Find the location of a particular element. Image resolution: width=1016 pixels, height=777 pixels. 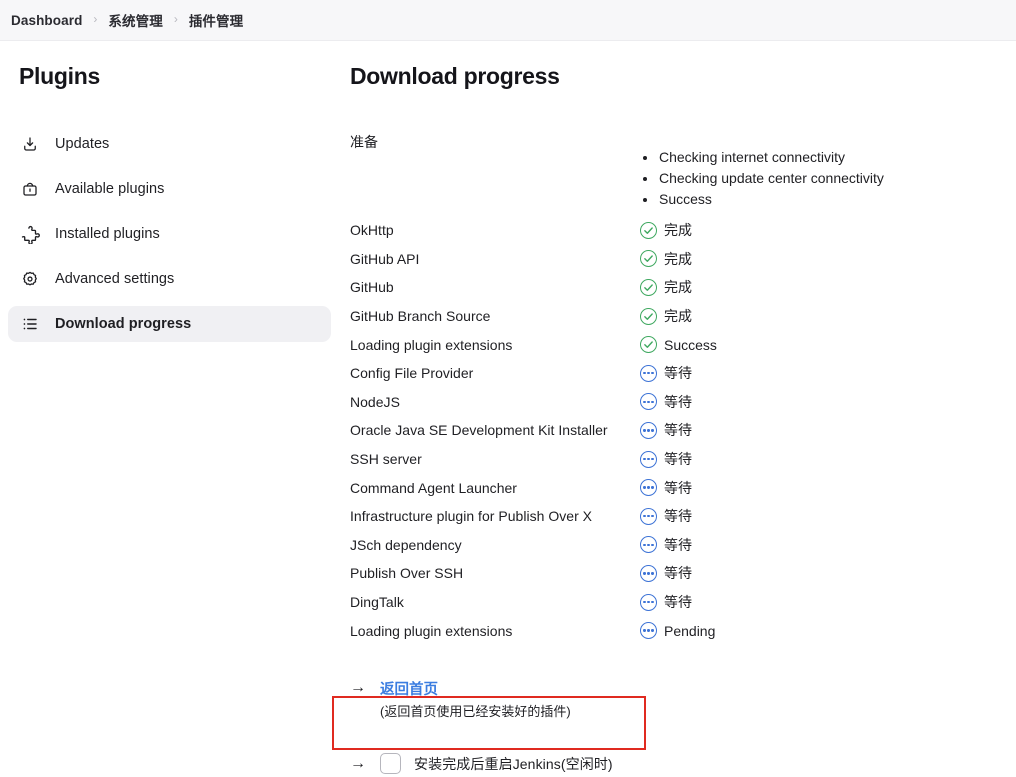

plugin-name: Infrastructure plugin for Publish Over X is located at coordinates (471, 516).